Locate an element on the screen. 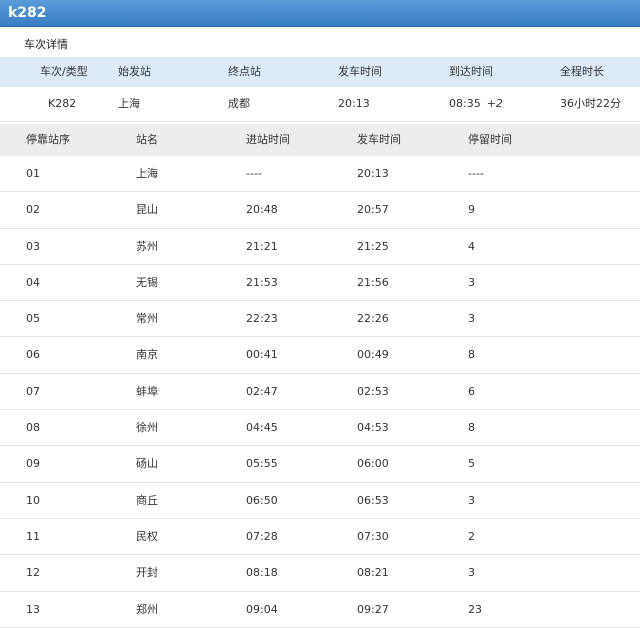 This screenshot has width=640, height=628. arrive-time: 04:45 is located at coordinates (262, 428).